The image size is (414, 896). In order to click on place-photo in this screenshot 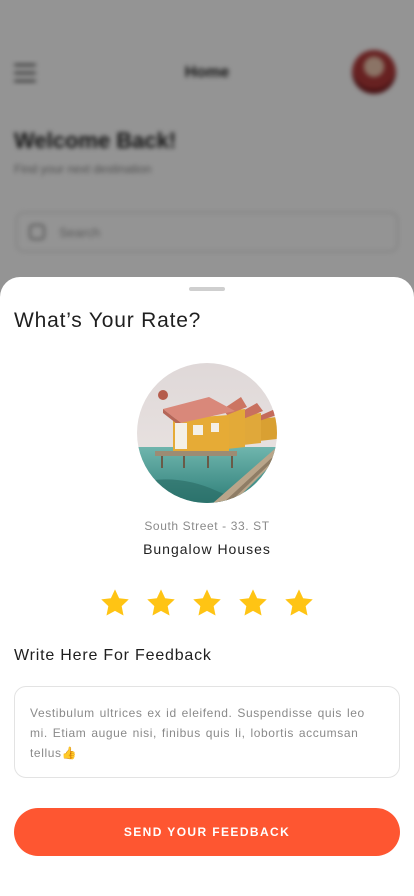, I will do `click(207, 433)`.